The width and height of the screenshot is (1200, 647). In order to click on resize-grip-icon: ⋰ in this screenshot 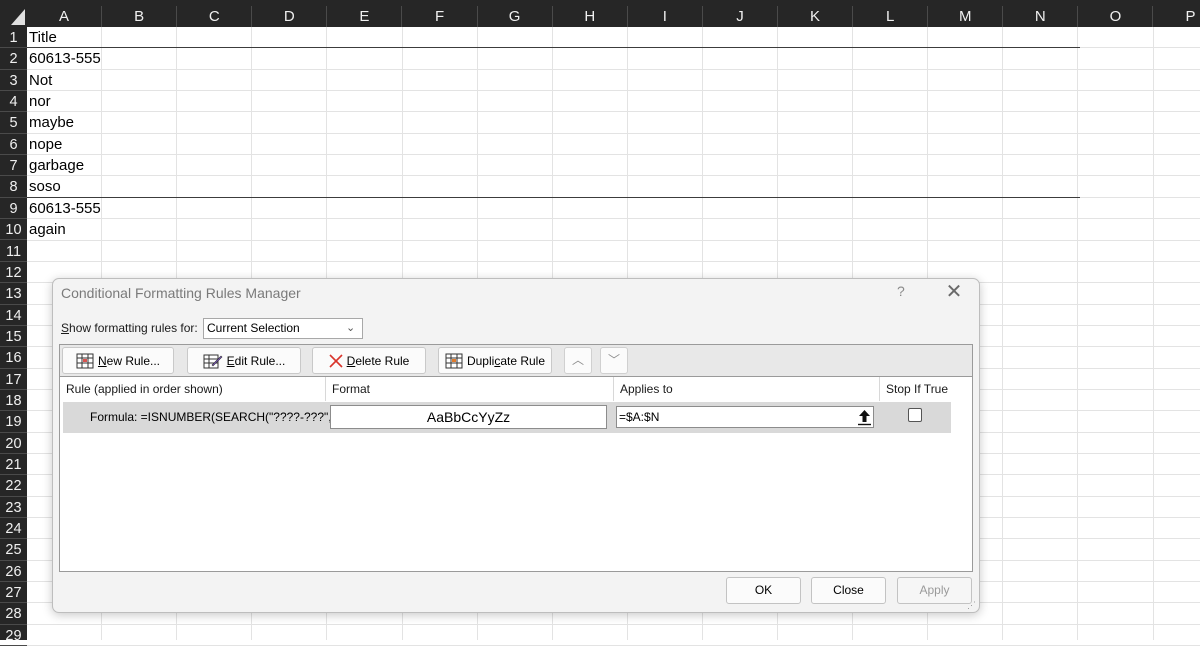, I will do `click(972, 605)`.